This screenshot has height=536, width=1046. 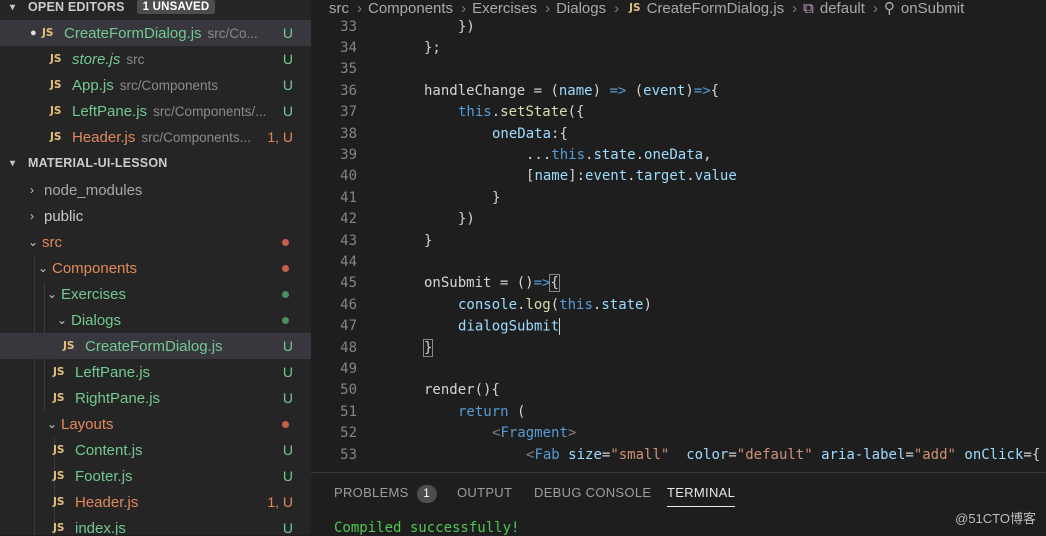 What do you see at coordinates (155, 320) in the screenshot?
I see `tree-folder: ⌄ Dialogs` at bounding box center [155, 320].